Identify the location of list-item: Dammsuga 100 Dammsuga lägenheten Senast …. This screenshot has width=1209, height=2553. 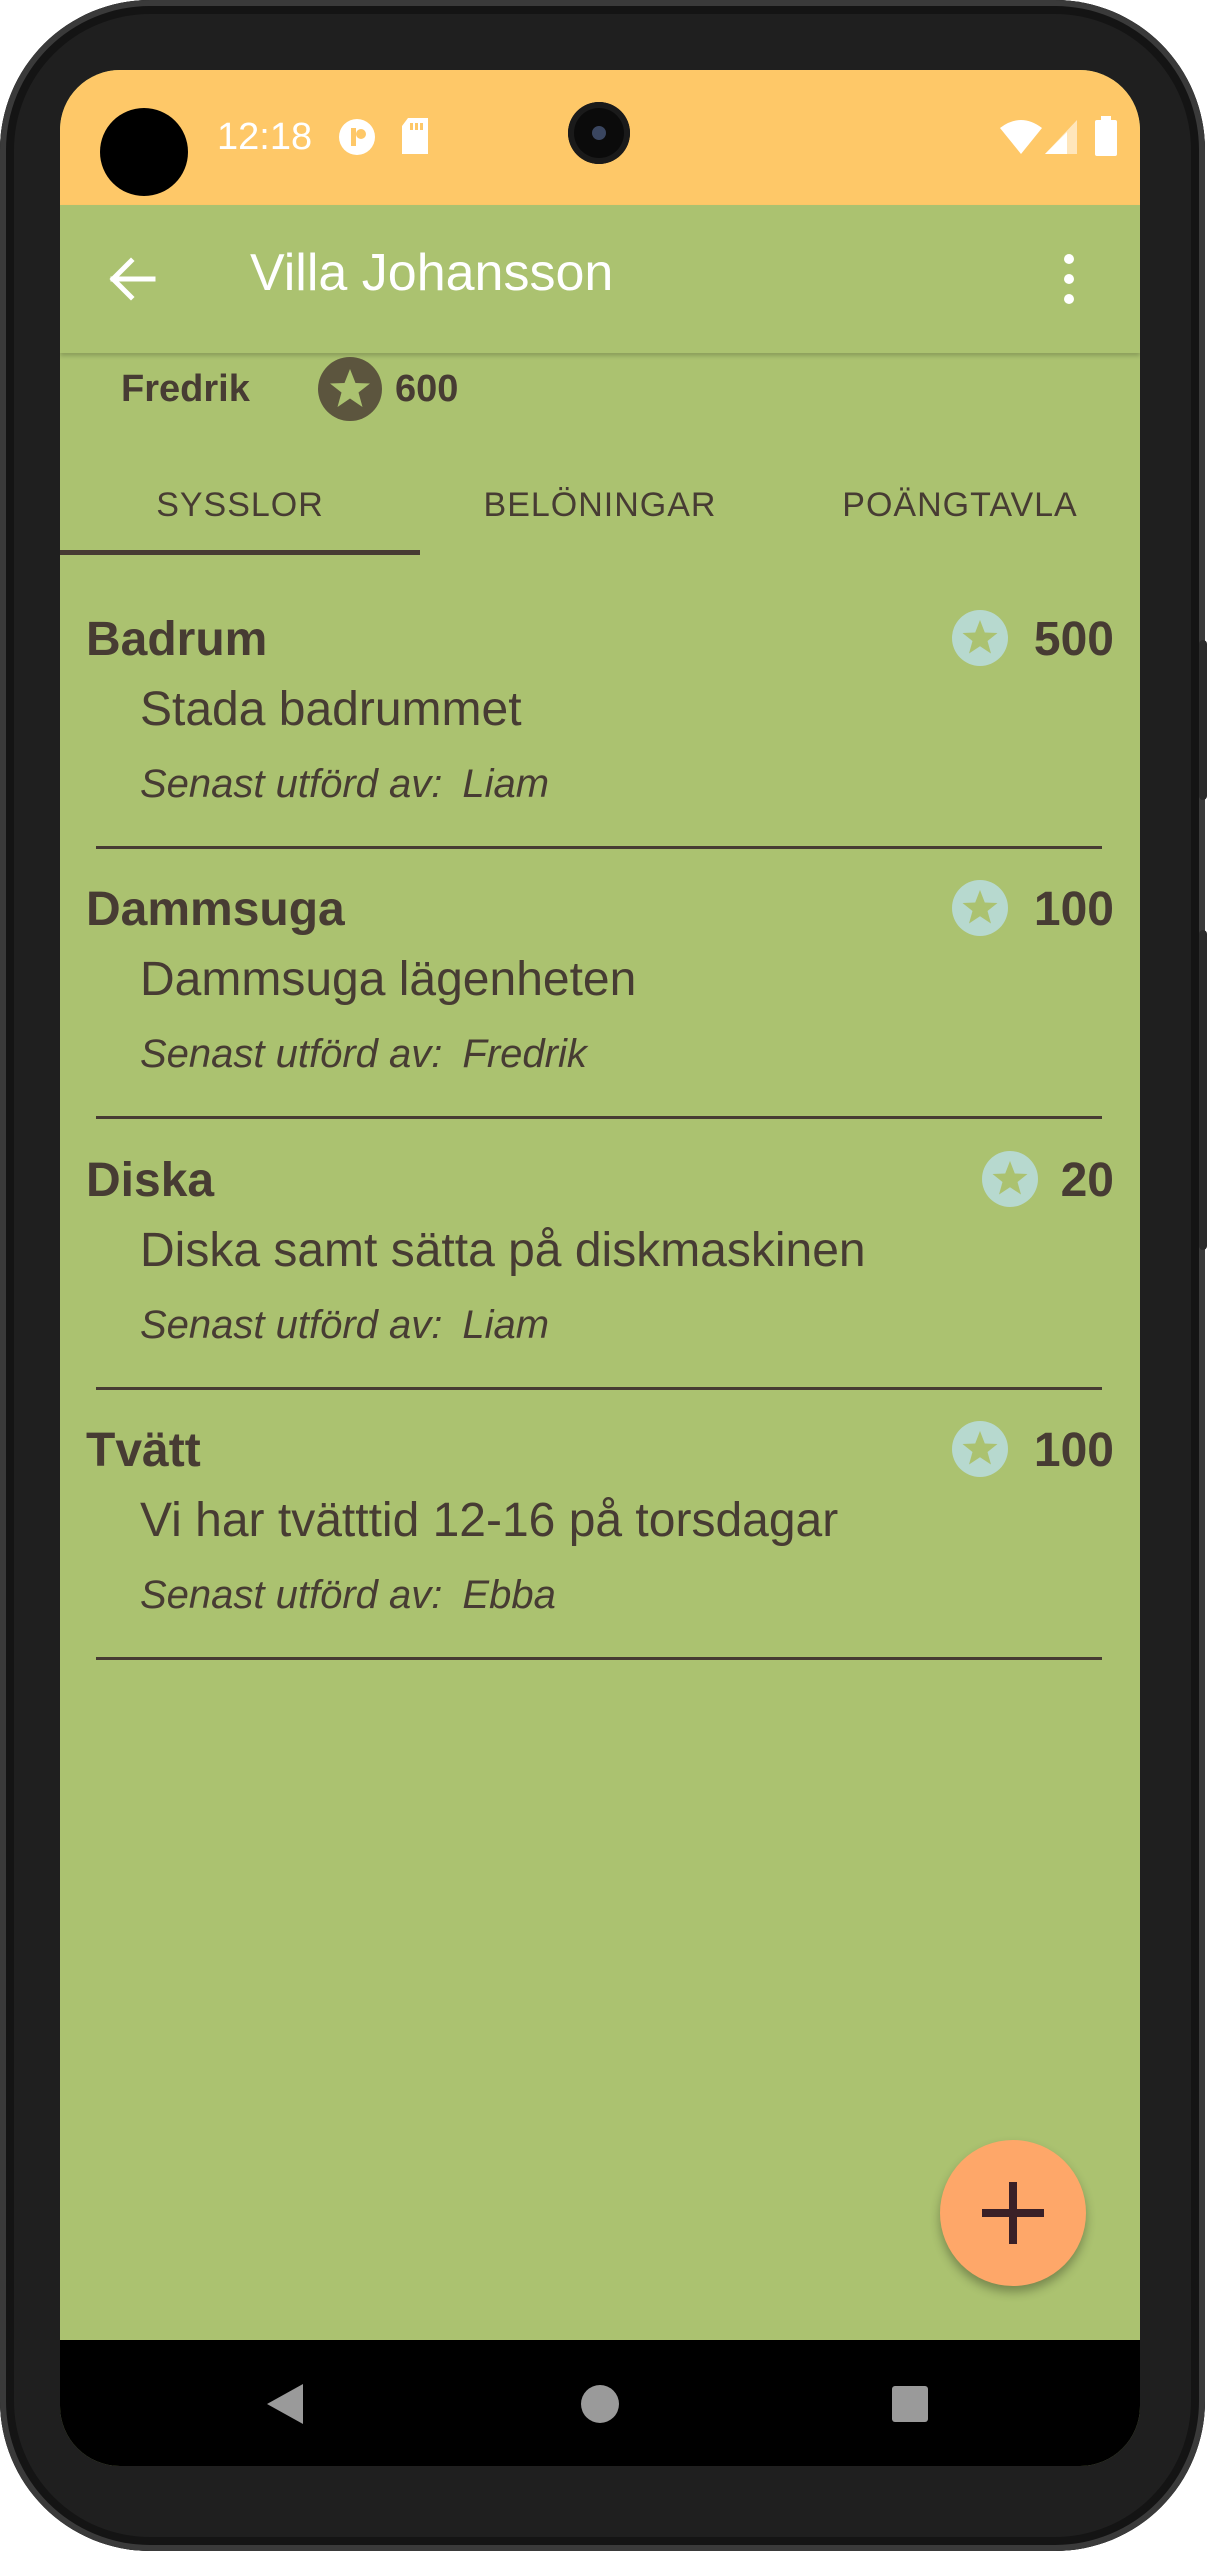
(600, 995).